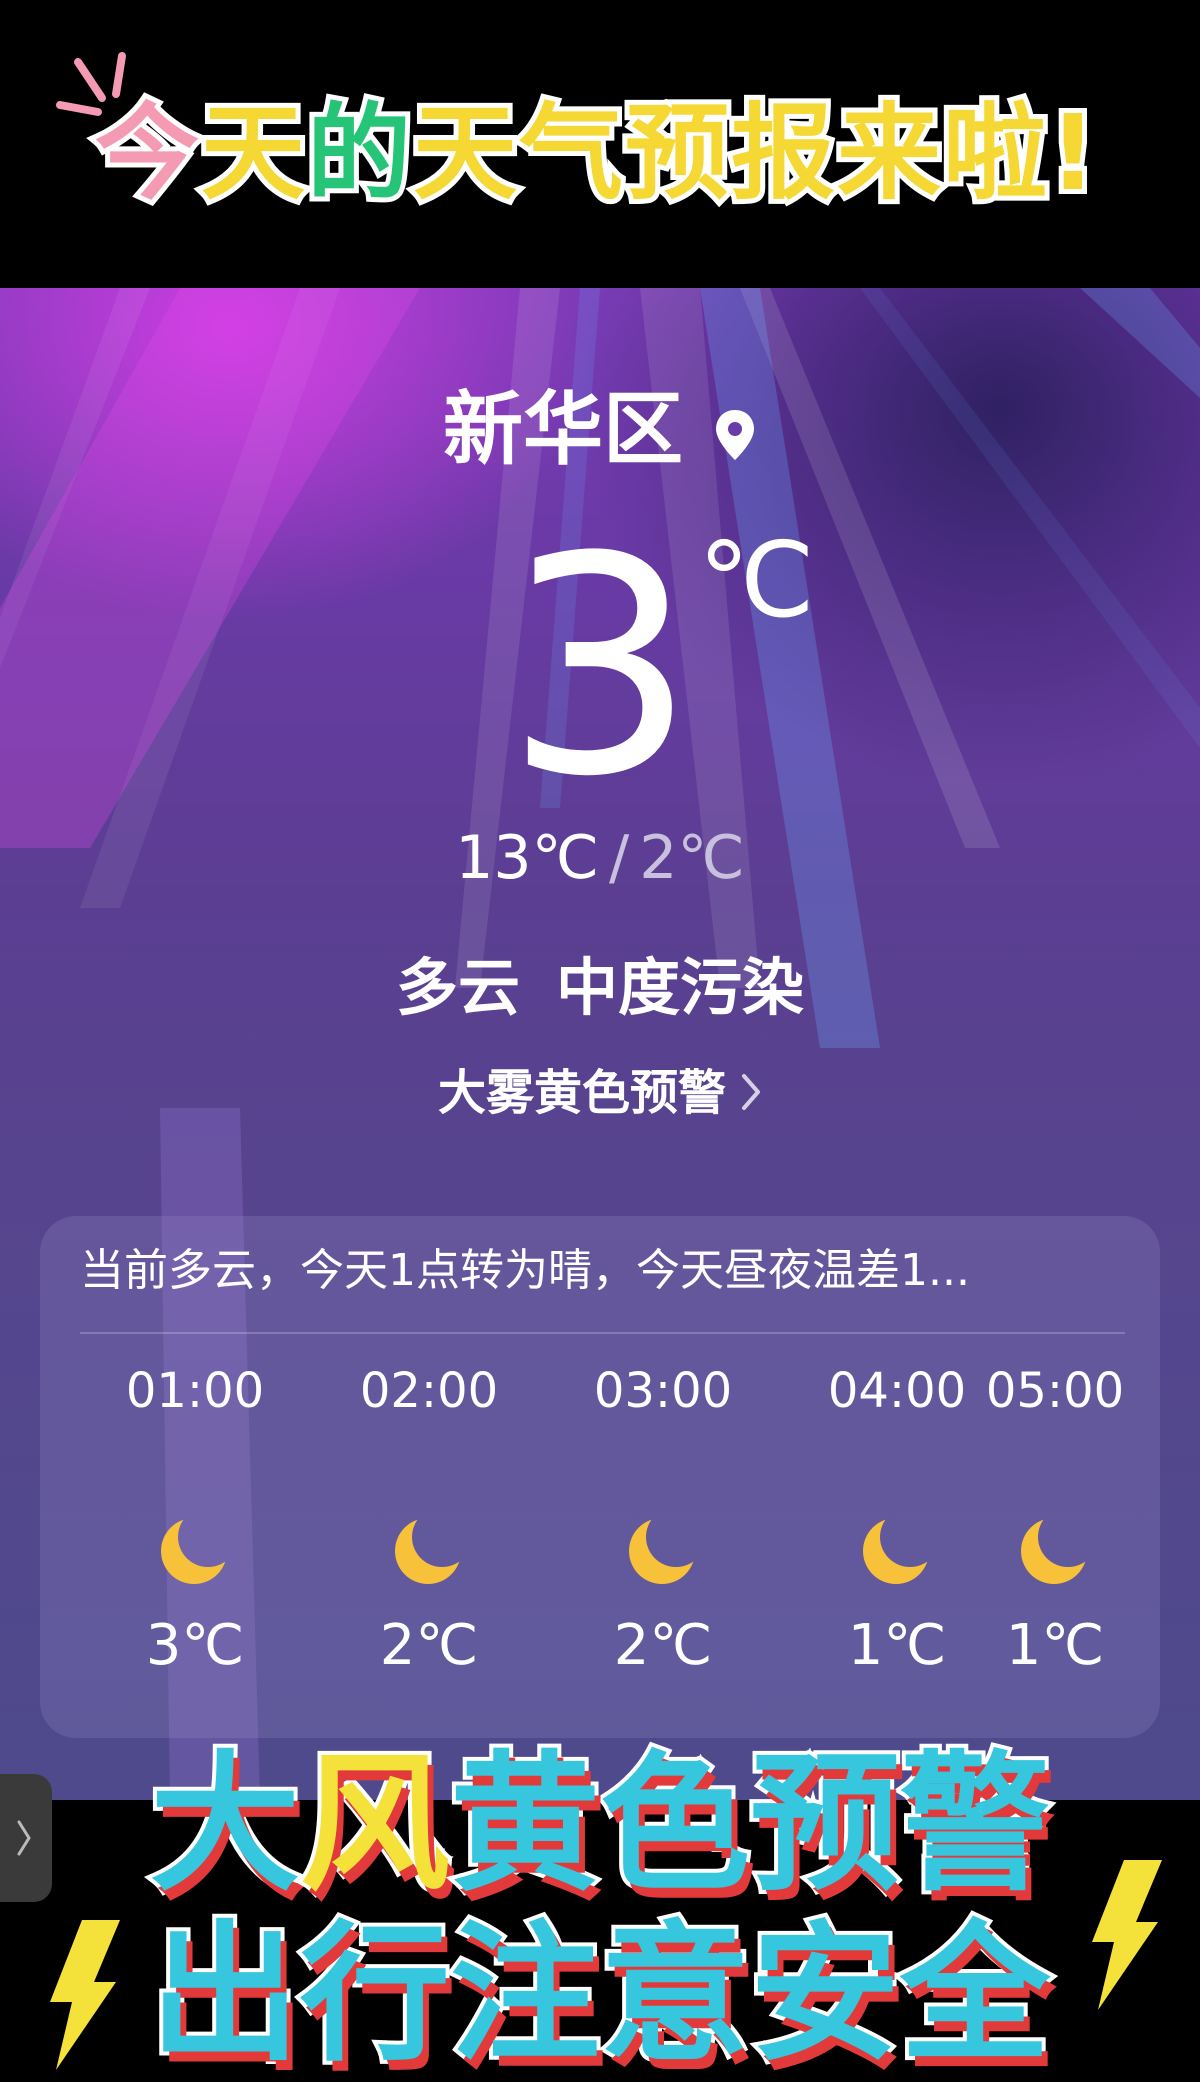 The height and width of the screenshot is (2082, 1200). Describe the element at coordinates (225, 1825) in the screenshot. I see `slogan-word-1: 大` at that location.